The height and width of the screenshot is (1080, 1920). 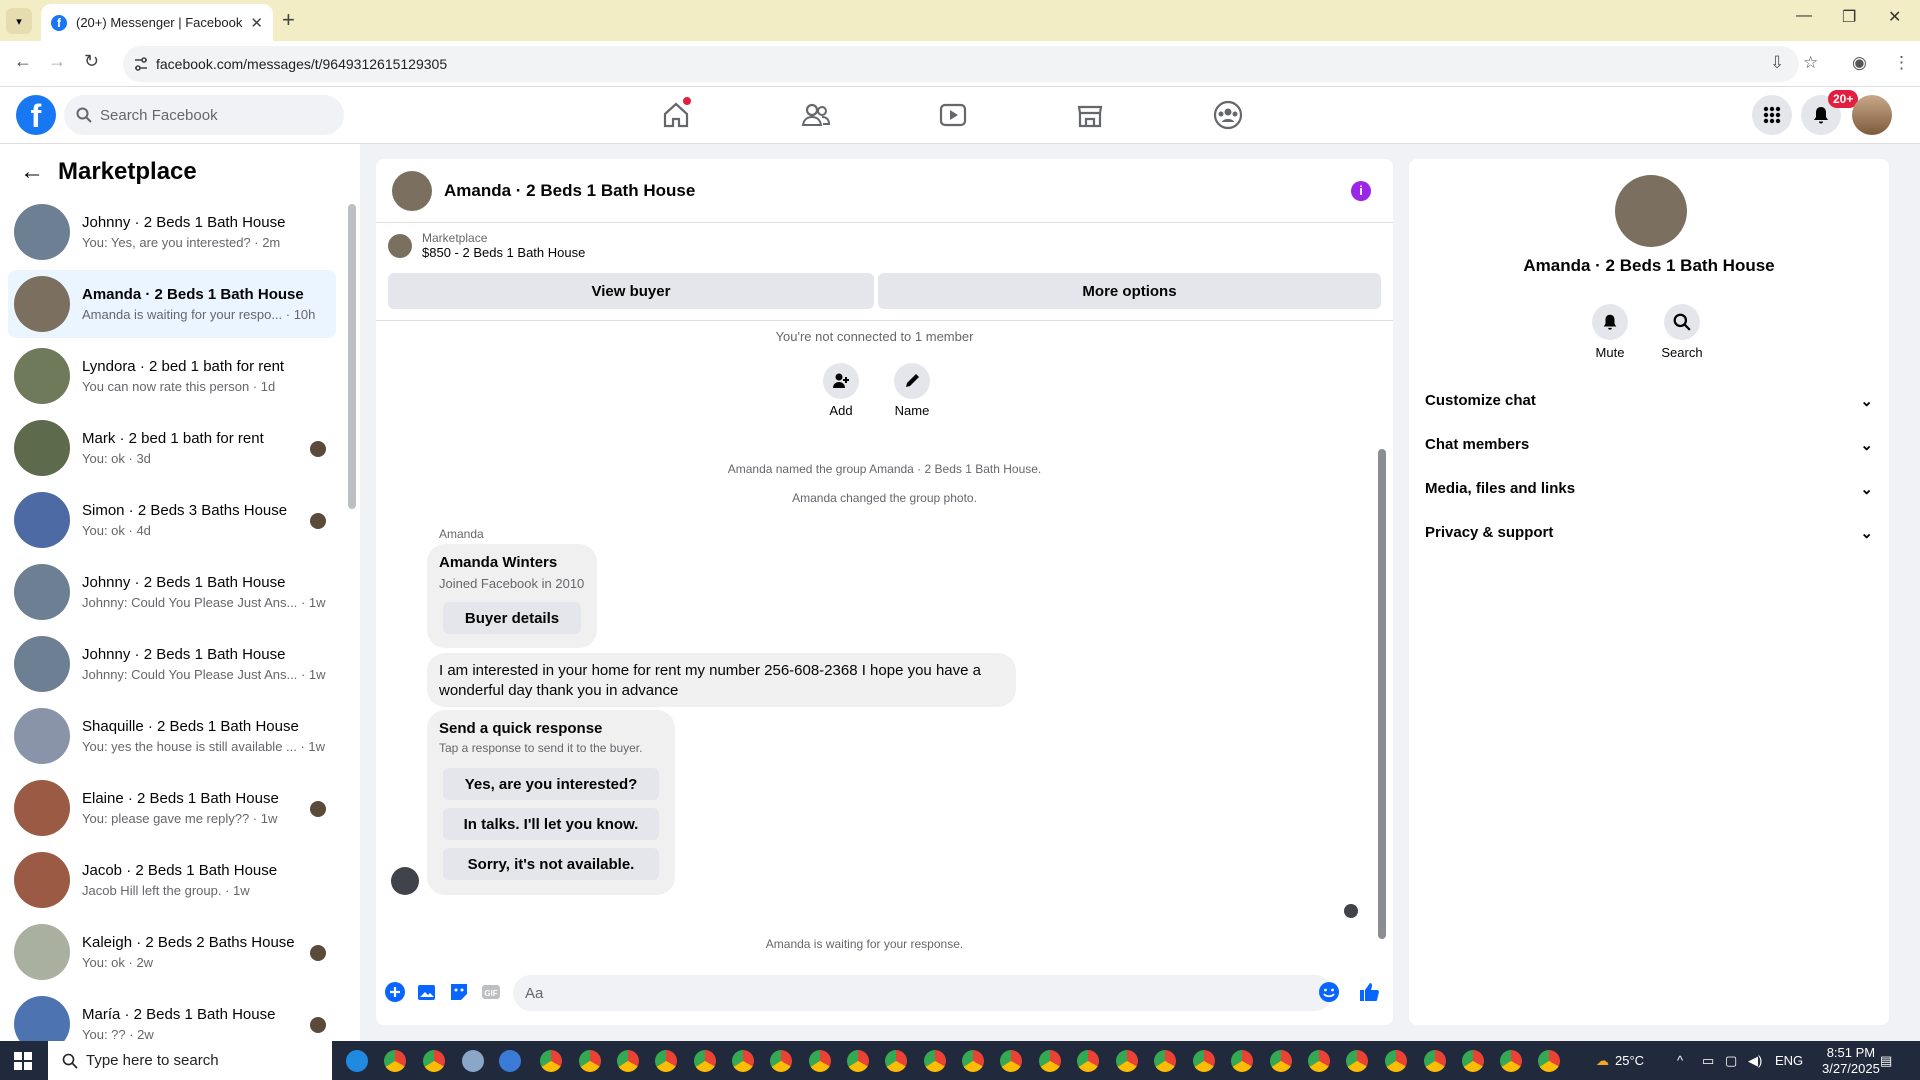 What do you see at coordinates (1610, 322) in the screenshot?
I see `mute-button` at bounding box center [1610, 322].